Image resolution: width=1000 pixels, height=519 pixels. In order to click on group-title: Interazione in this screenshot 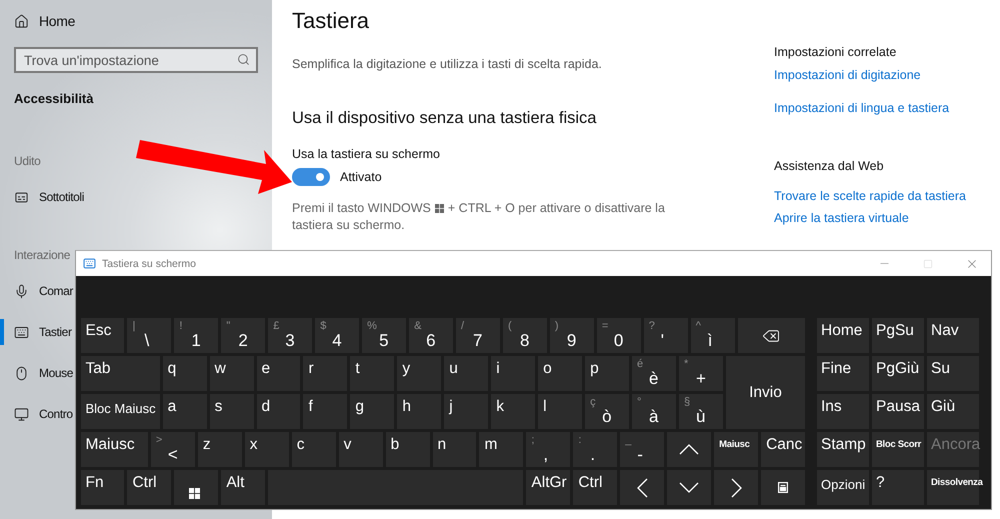, I will do `click(42, 255)`.